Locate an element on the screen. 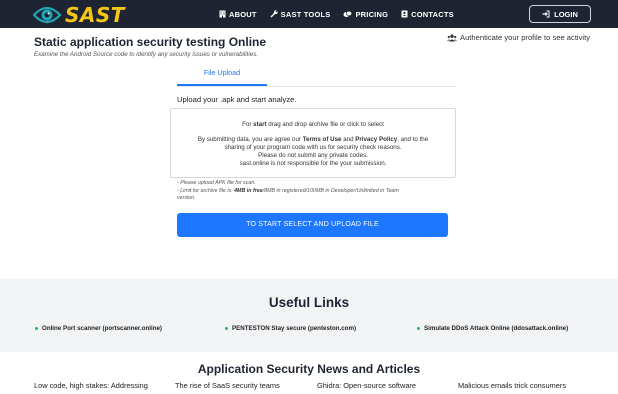 This screenshot has height=394, width=618. terms-of-use-link: Terms of Use is located at coordinates (322, 139).